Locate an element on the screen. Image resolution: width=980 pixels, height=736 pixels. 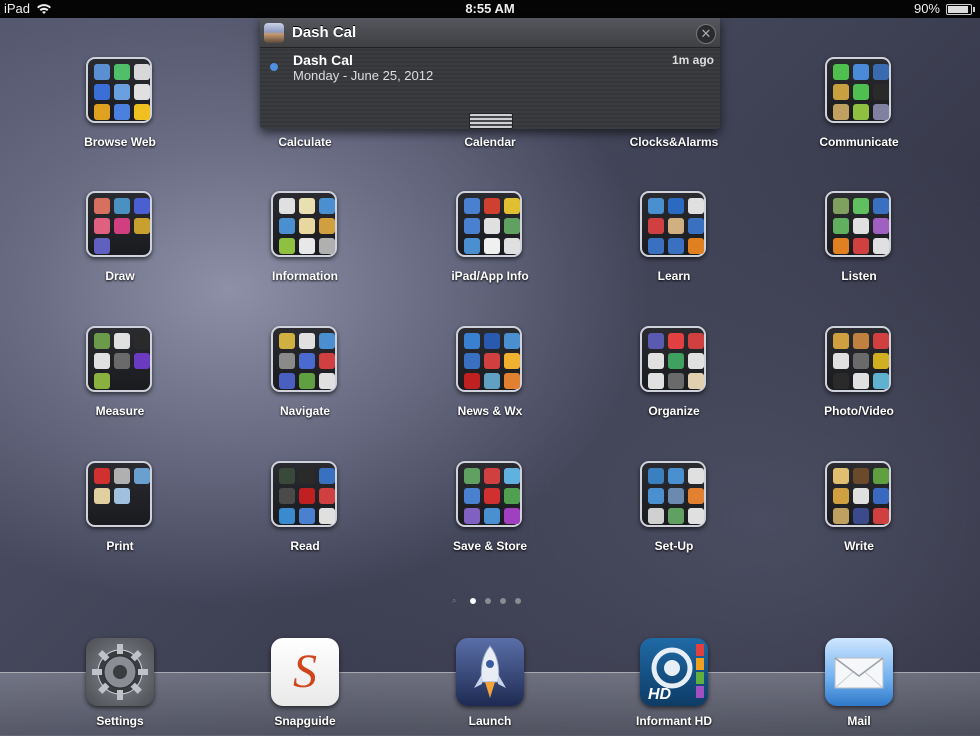
folder-set-up: Set-Up is located at coordinates (674, 516).